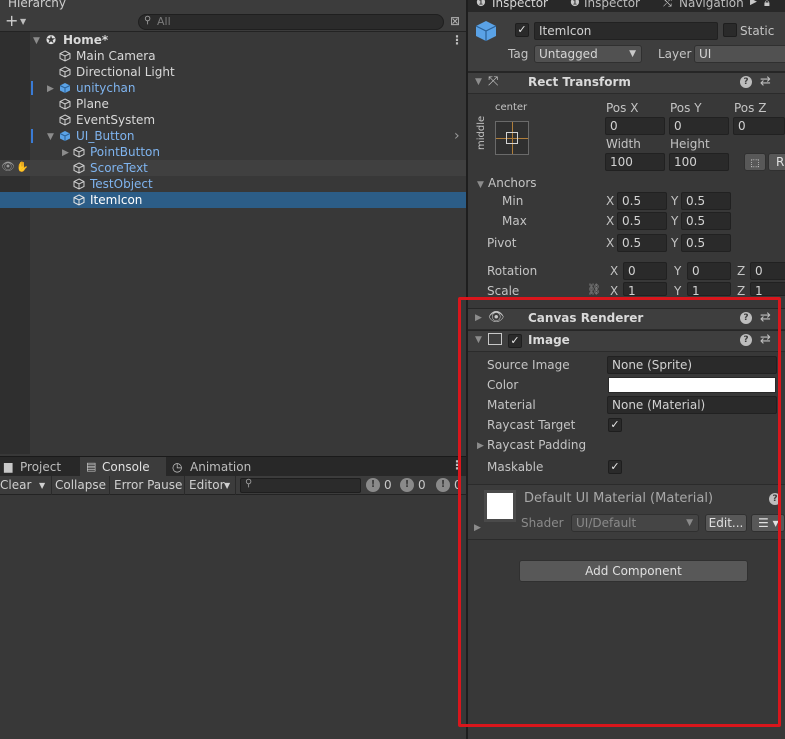 The image size is (785, 739). I want to click on shader-menu-button: ☰ ▾, so click(768, 523).